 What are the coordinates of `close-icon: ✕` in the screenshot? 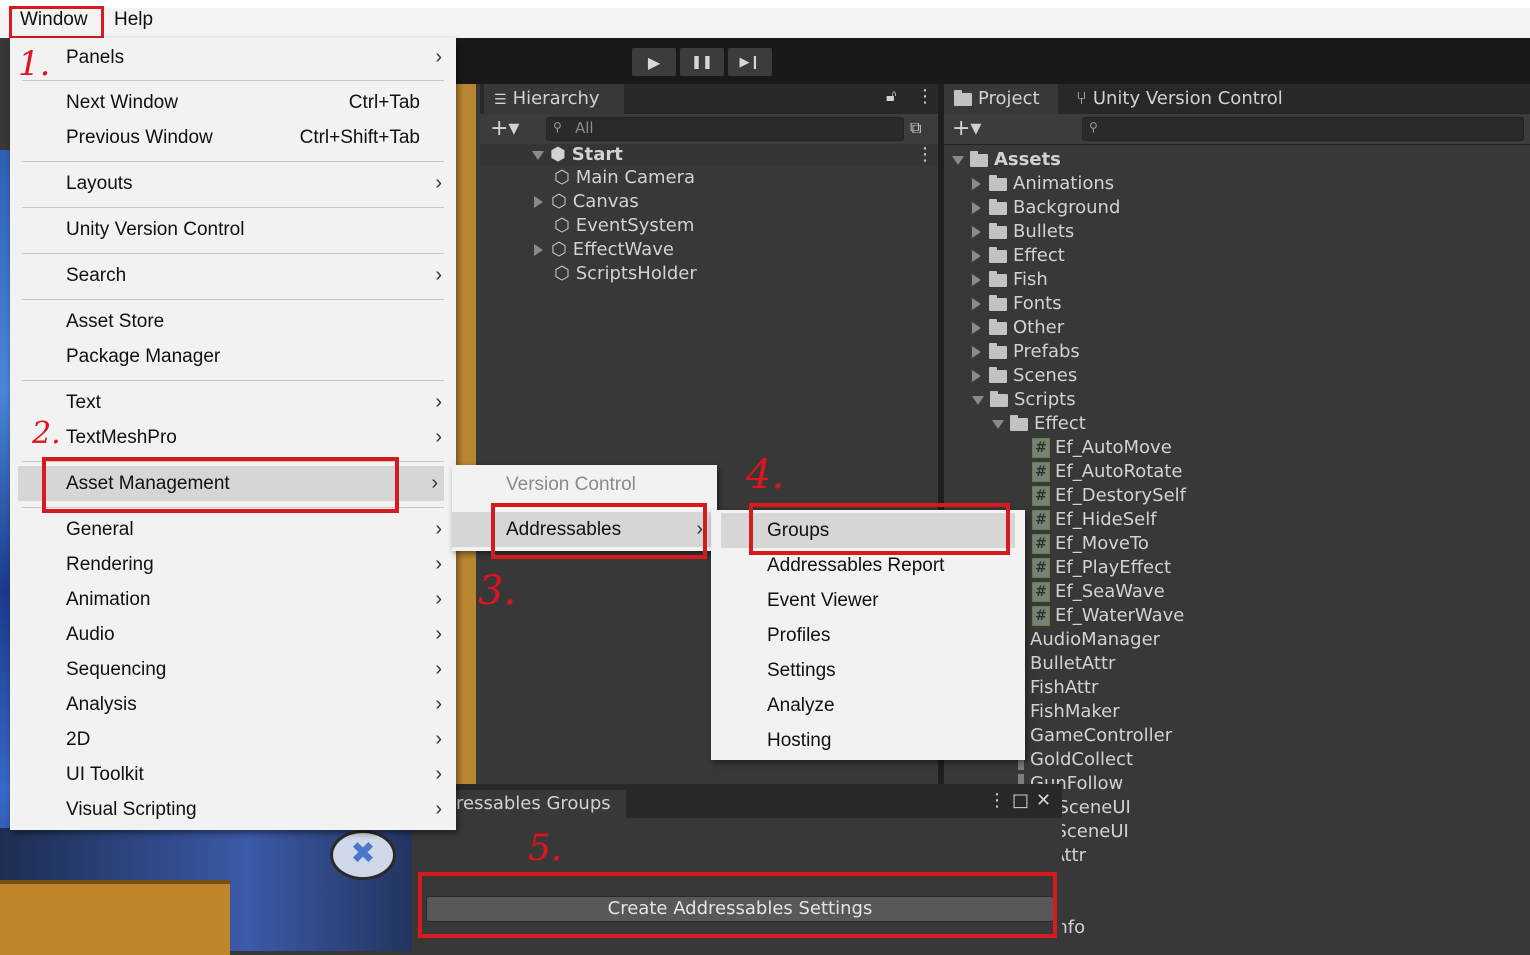 It's located at (1043, 800).